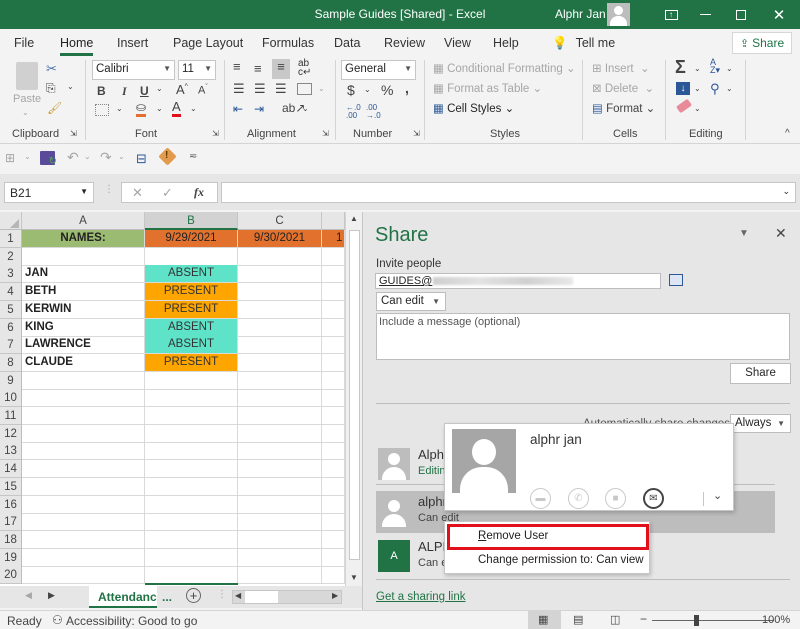 The height and width of the screenshot is (629, 800). Describe the element at coordinates (25, 112) in the screenshot. I see `paste-dropdown-icon: ⌄` at that location.